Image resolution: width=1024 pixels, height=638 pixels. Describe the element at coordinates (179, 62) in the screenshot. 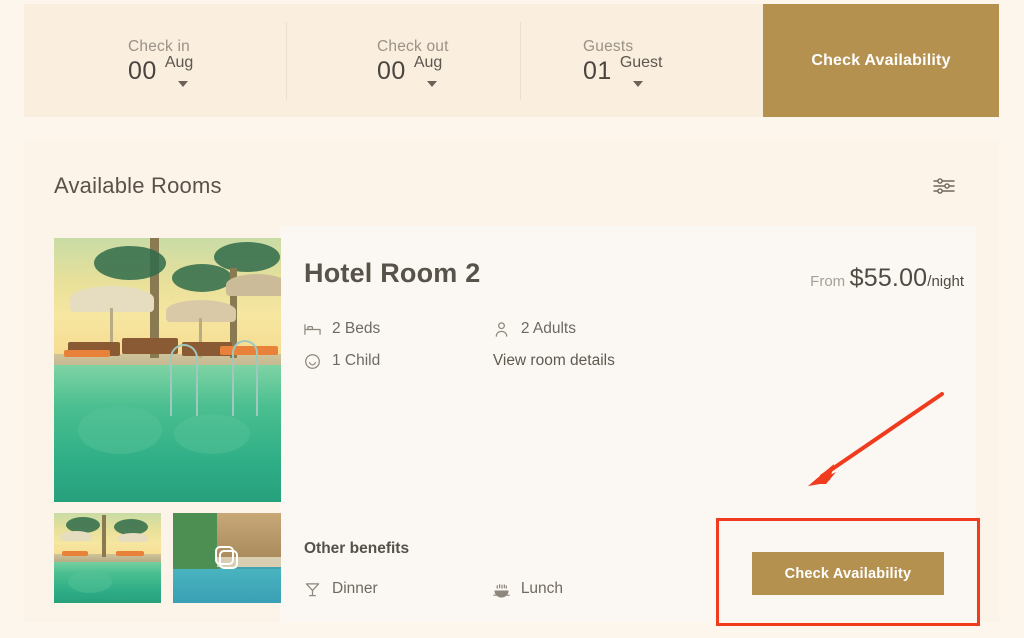

I see `check-in-month: Aug` at that location.